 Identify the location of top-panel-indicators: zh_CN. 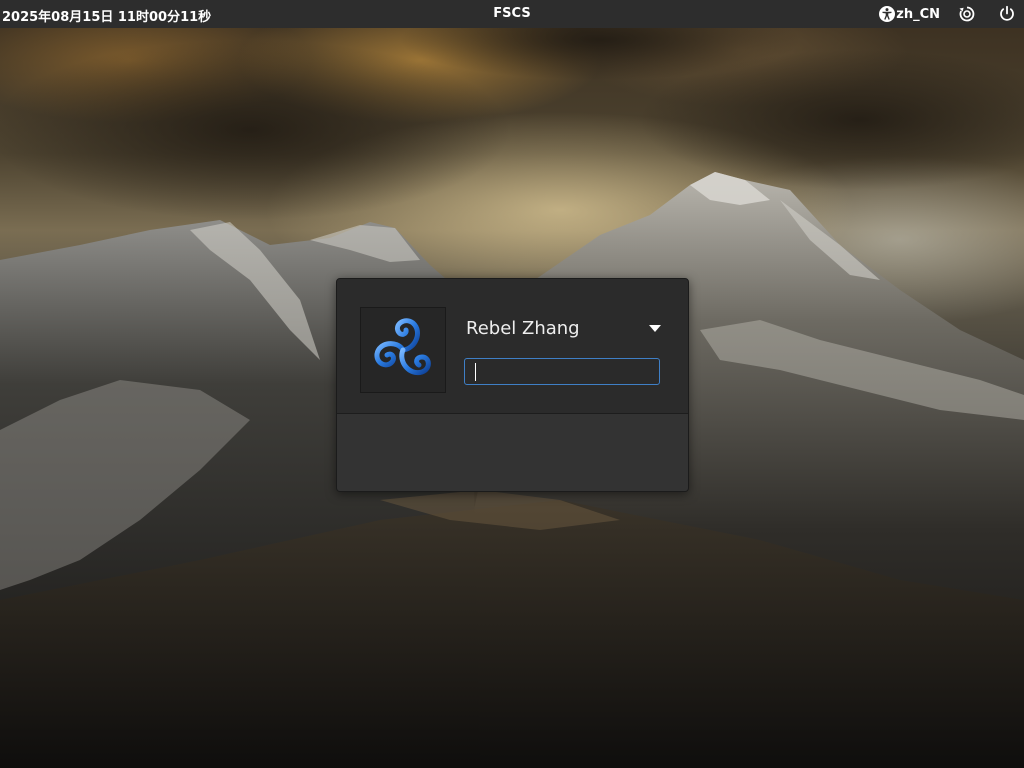
(947, 14).